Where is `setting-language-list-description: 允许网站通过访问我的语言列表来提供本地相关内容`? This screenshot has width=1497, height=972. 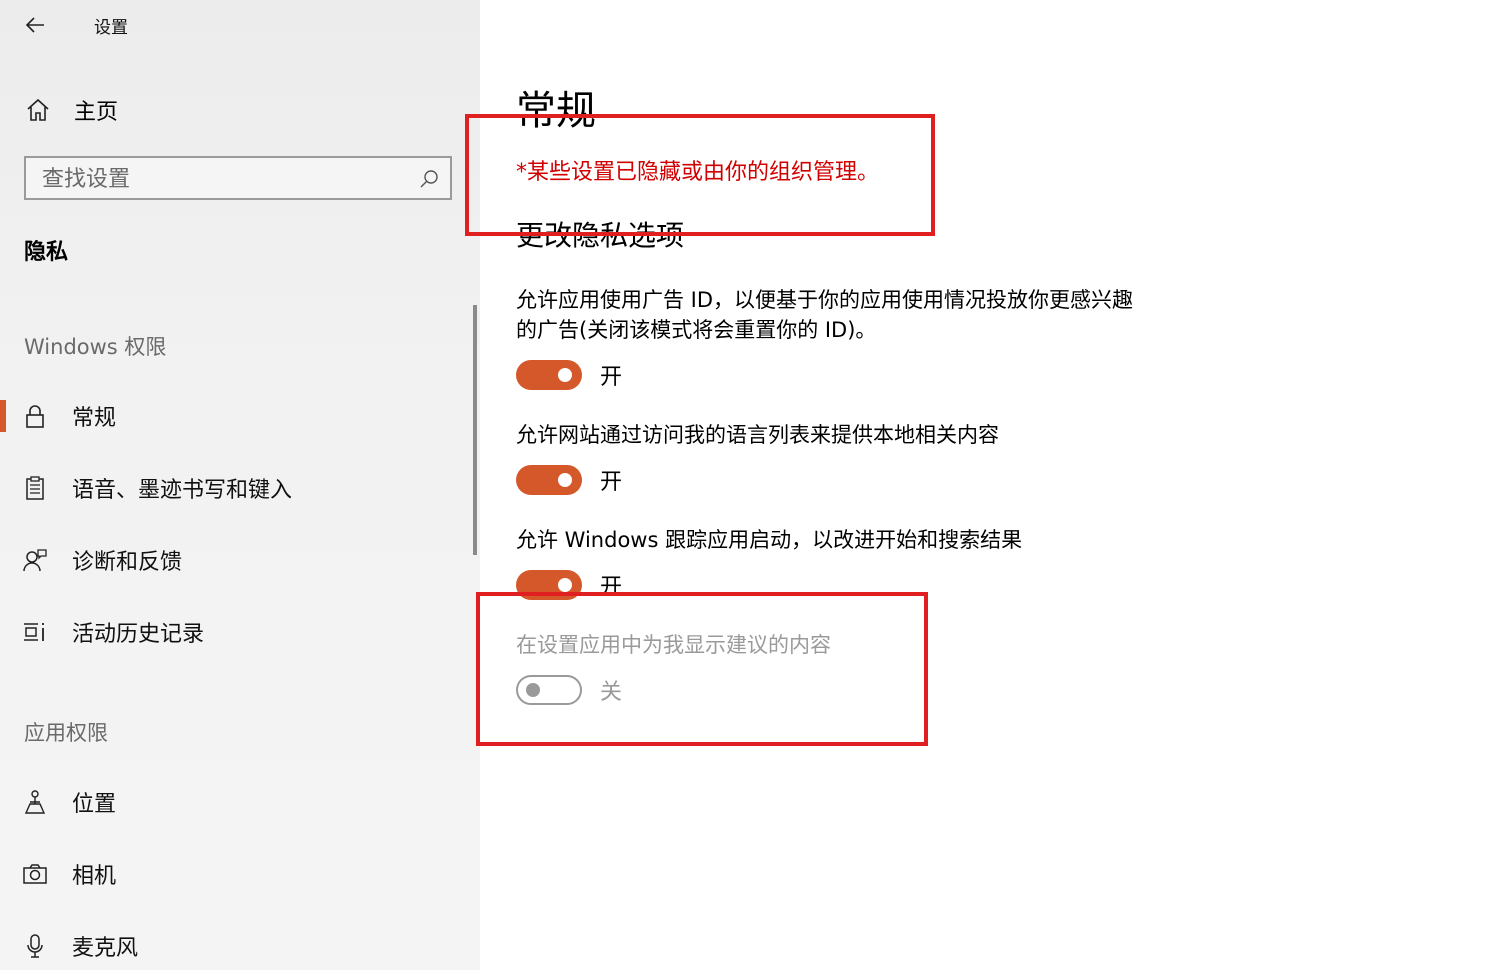 setting-language-list-description: 允许网站通过访问我的语言列表来提供本地相关内容 is located at coordinates (856, 435).